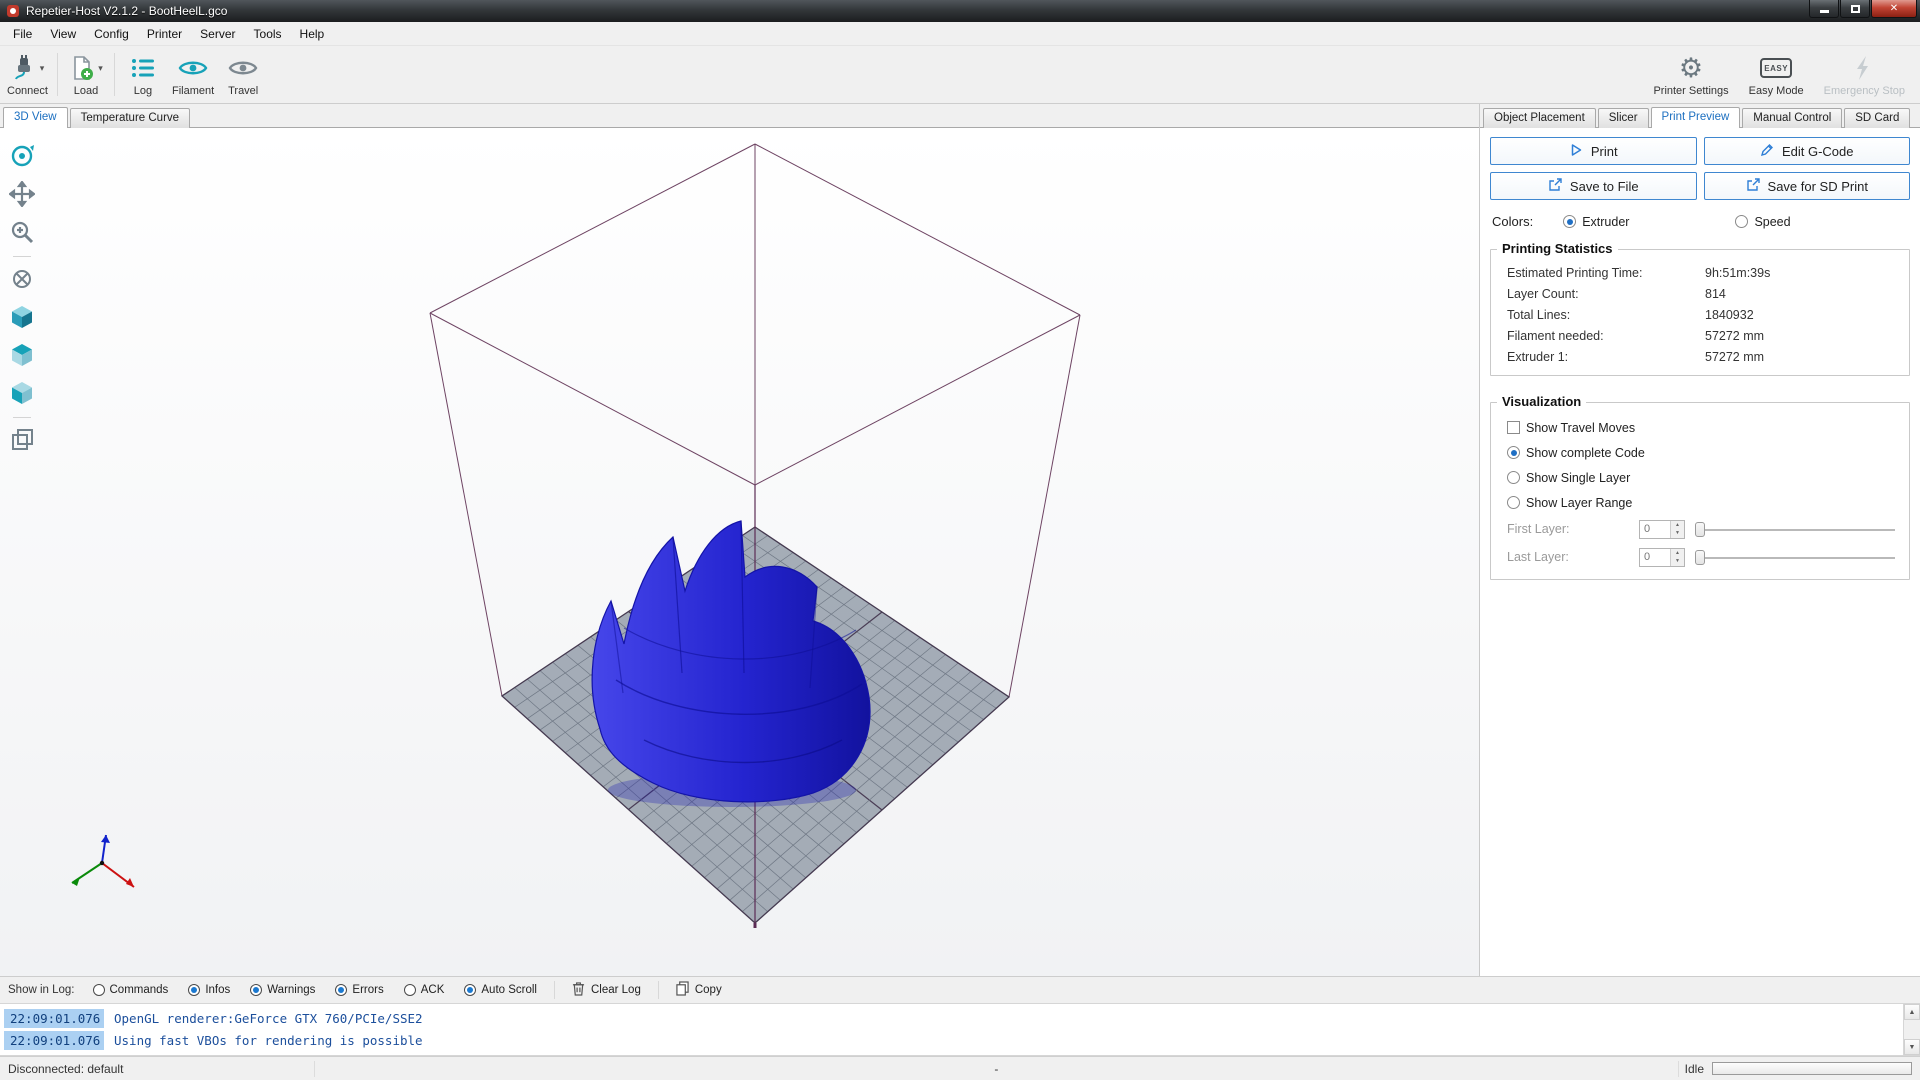 The height and width of the screenshot is (1080, 1920). Describe the element at coordinates (193, 68) in the screenshot. I see `filament-eye-icon` at that location.